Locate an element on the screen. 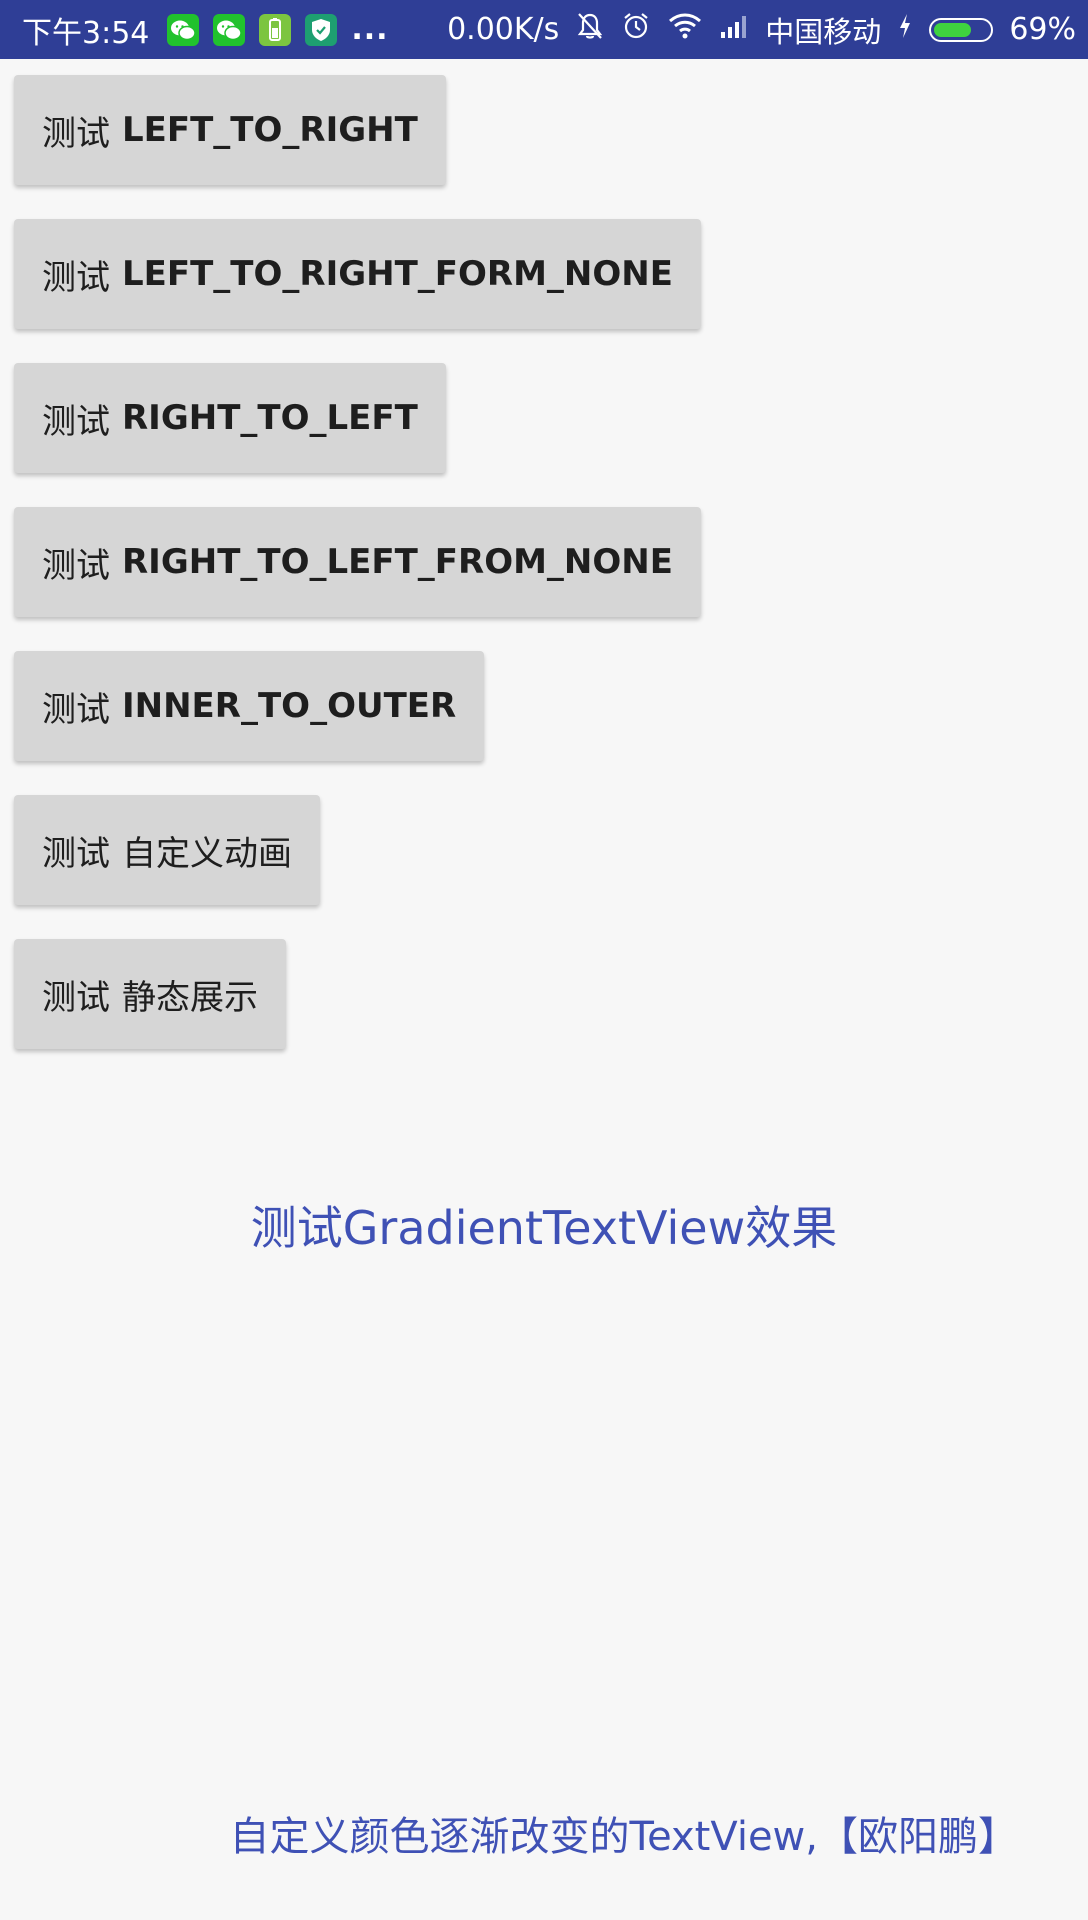  button-inner-to-outer: 测试 INNER_TO_OUTER is located at coordinates (249, 706).